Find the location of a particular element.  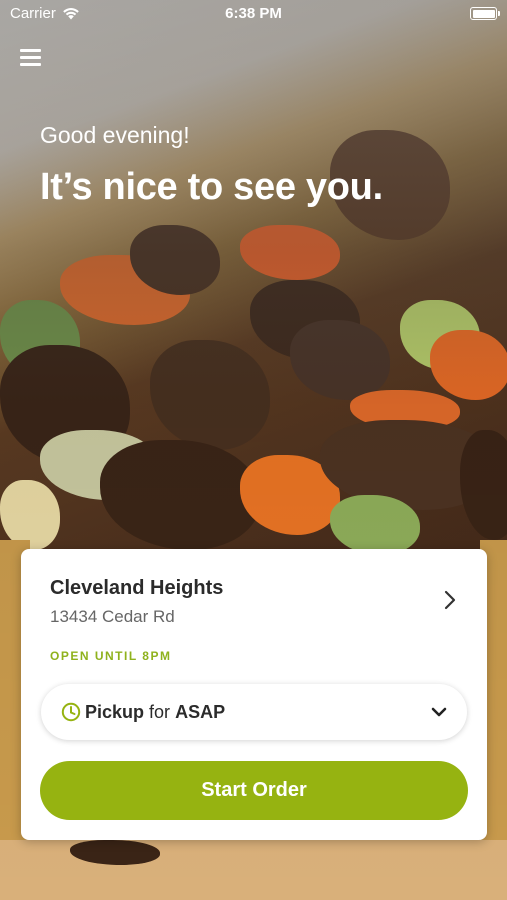

location-address: 13434 Cedar Rd is located at coordinates (112, 616).